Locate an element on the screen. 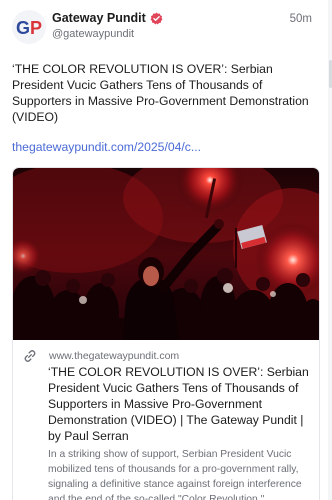  gateway-pundit-logo-icon: G P is located at coordinates (29, 28).